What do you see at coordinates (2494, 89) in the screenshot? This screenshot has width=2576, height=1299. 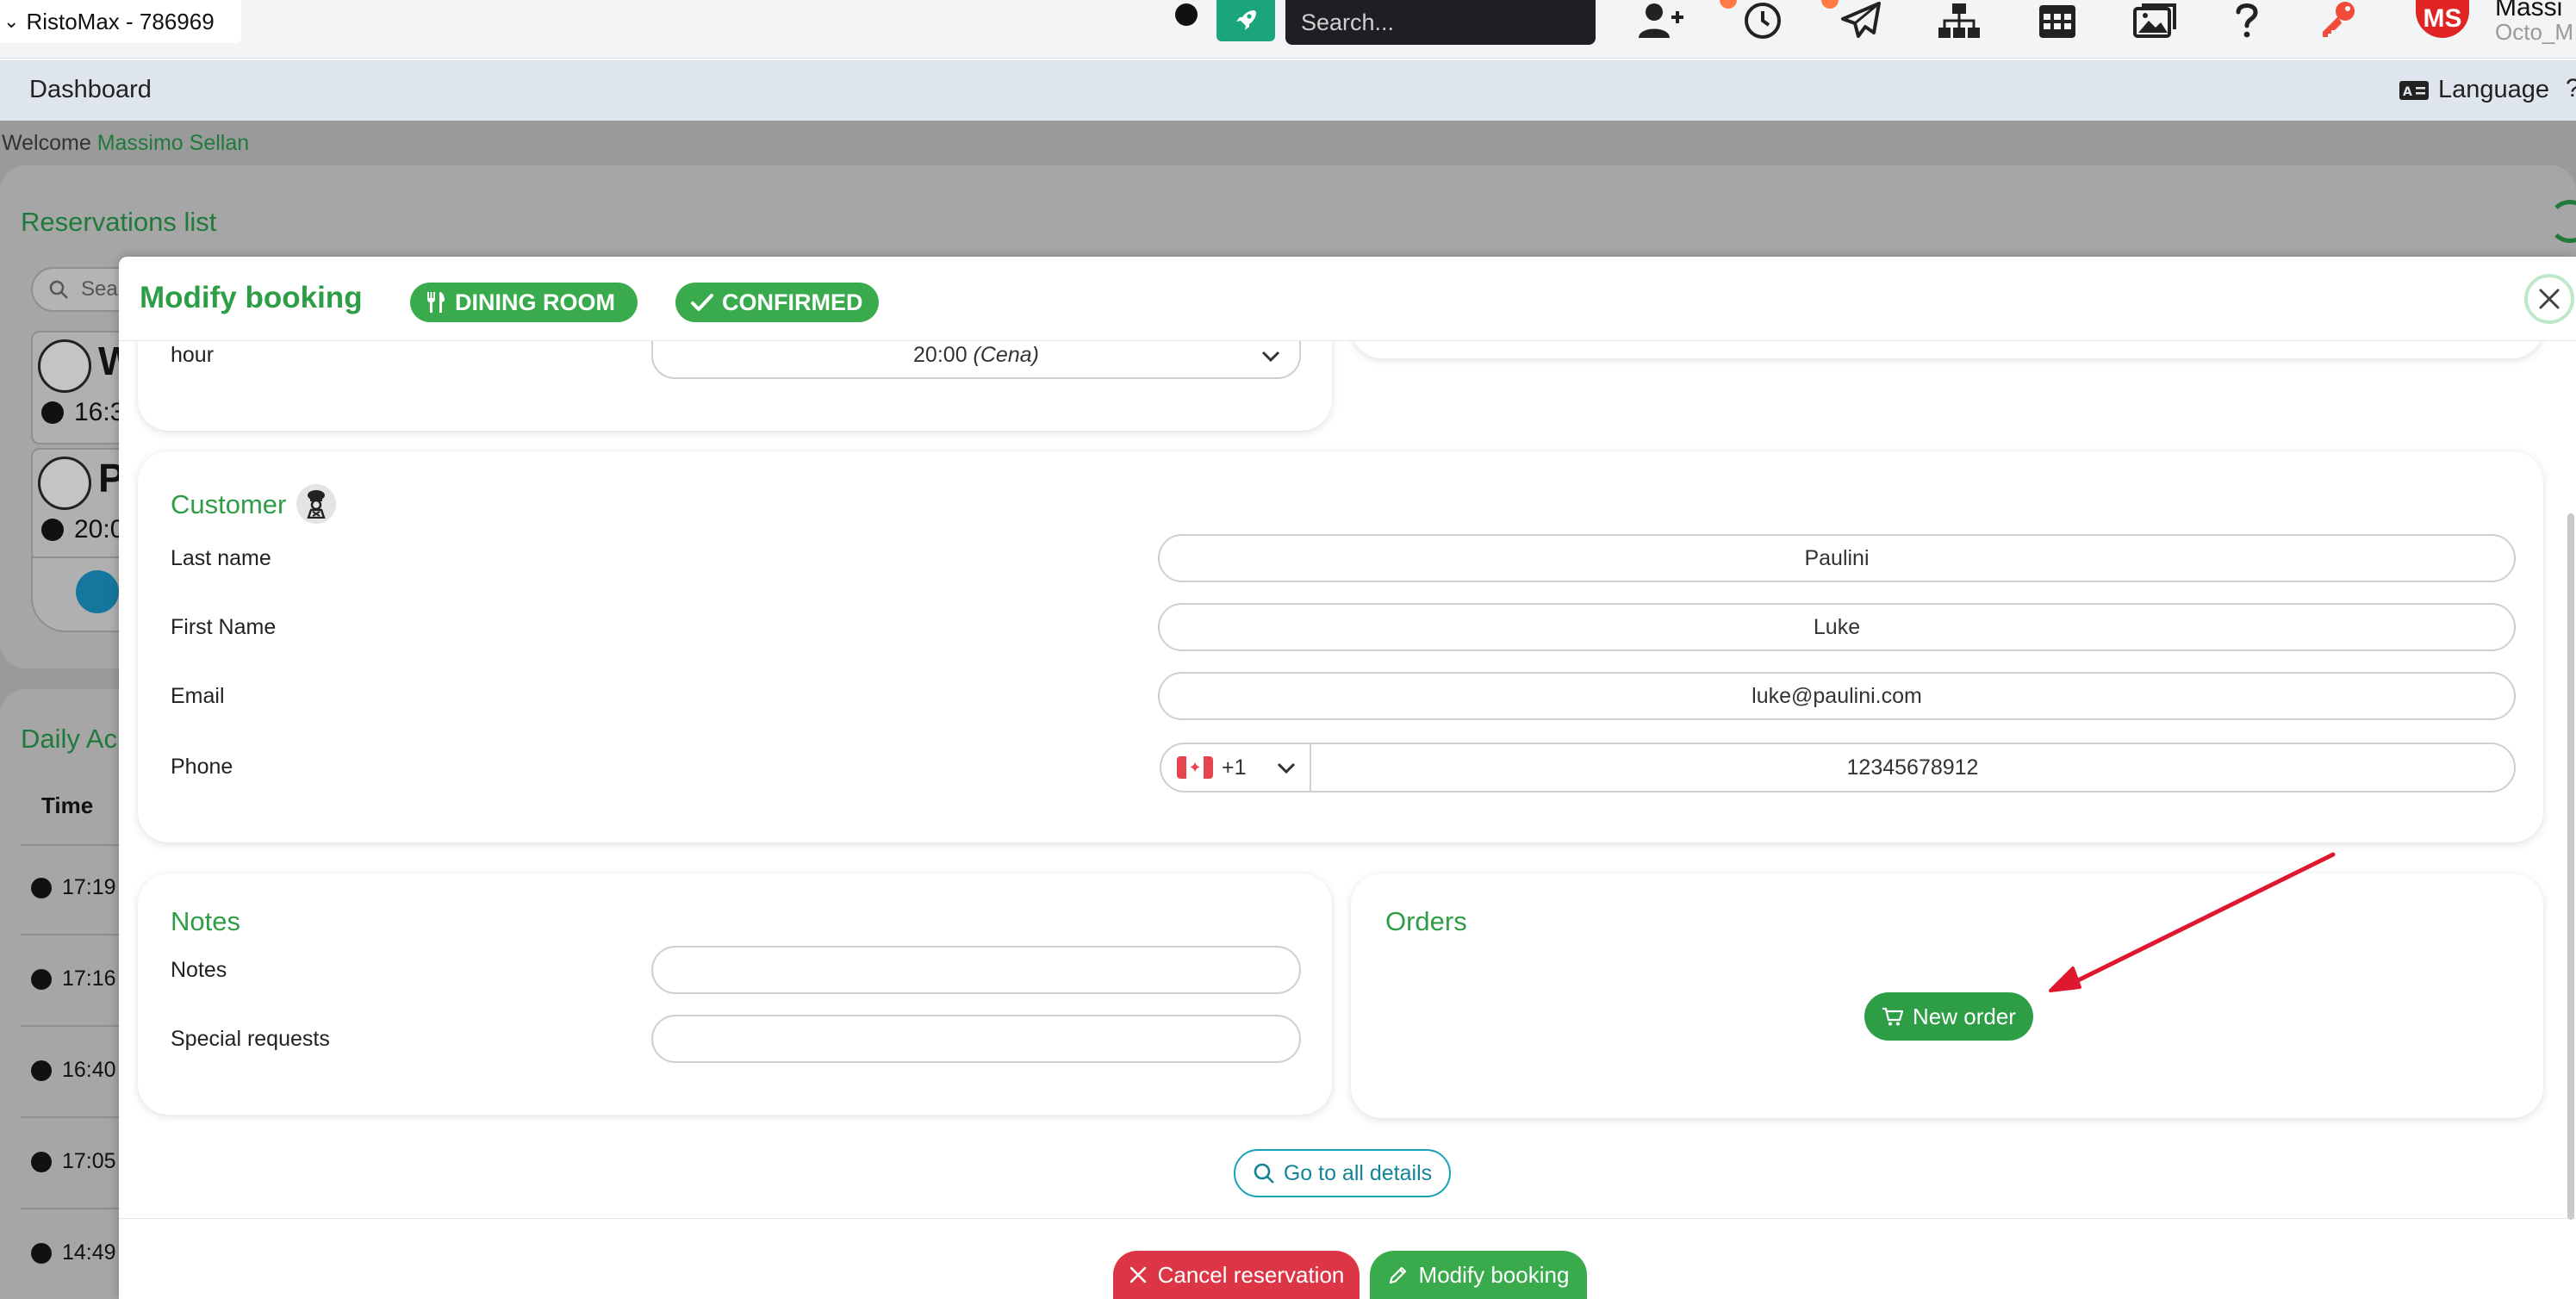 I see `language-label: Language` at bounding box center [2494, 89].